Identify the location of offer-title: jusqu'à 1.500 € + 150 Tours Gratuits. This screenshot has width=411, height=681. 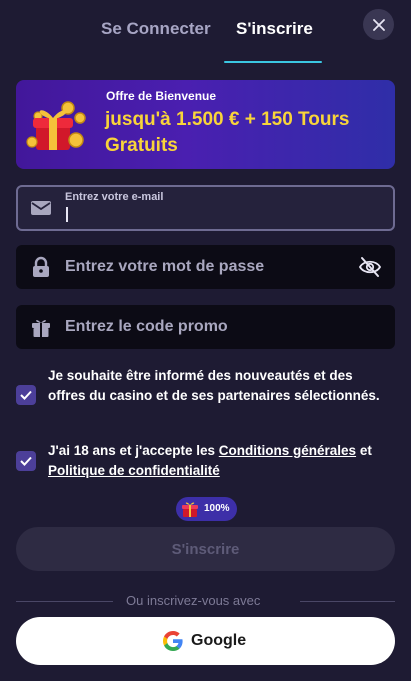
(227, 132).